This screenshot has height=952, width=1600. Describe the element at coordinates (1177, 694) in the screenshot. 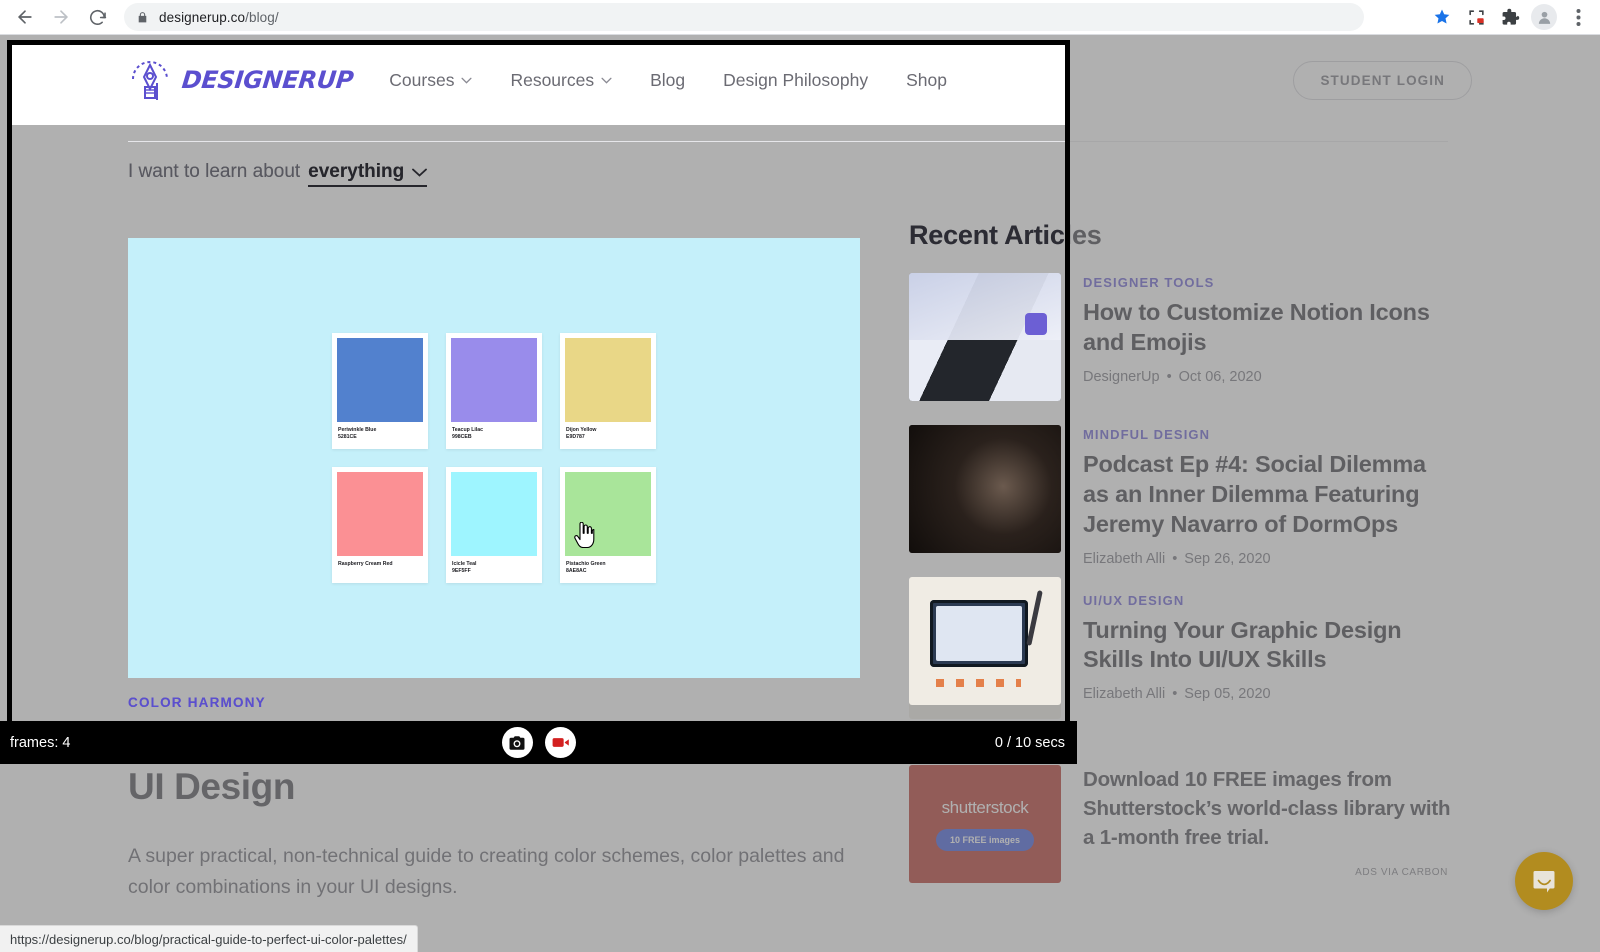

I see `article-meta: Elizabeth Alli • Sep 05, 2020` at that location.